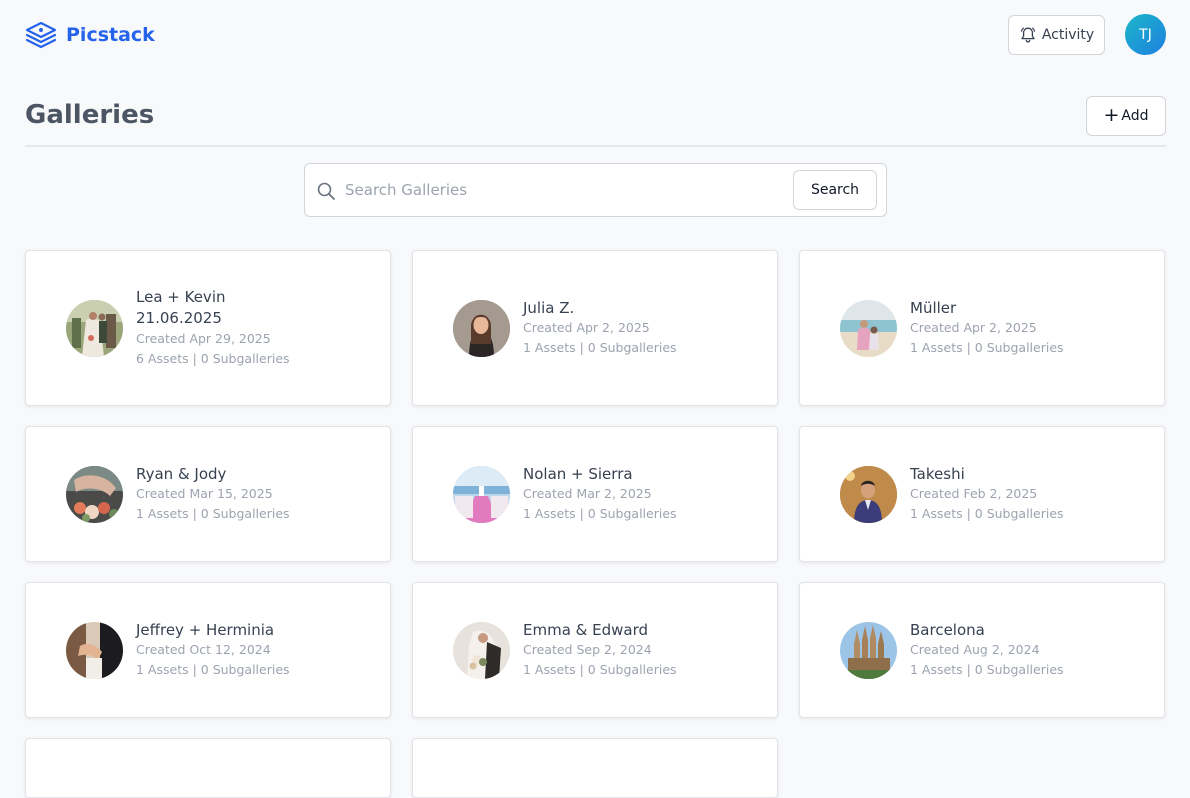 This screenshot has width=1190, height=798. I want to click on cathedral-photo-icon, so click(868, 650).